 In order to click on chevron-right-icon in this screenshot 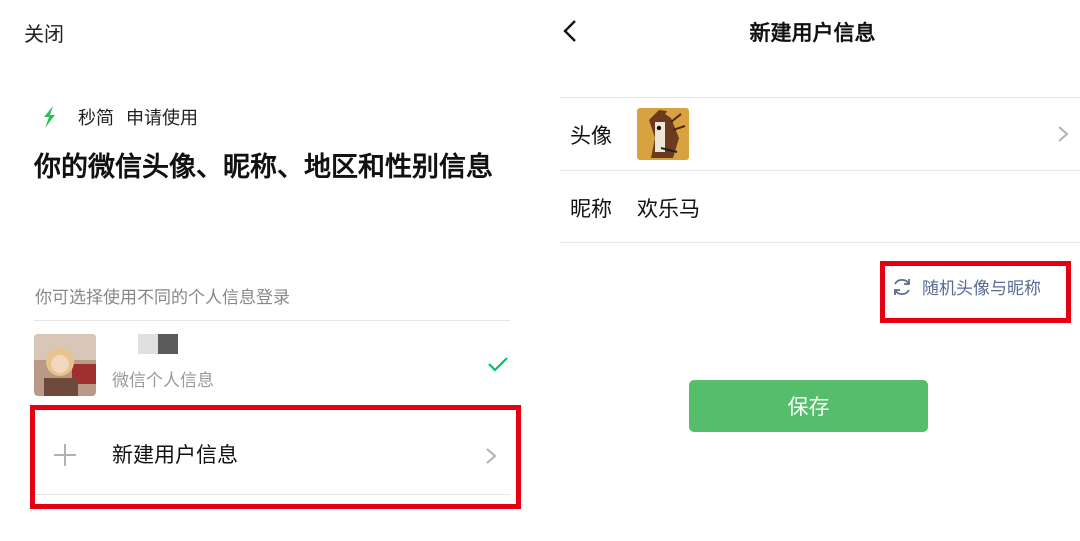, I will do `click(1063, 134)`.